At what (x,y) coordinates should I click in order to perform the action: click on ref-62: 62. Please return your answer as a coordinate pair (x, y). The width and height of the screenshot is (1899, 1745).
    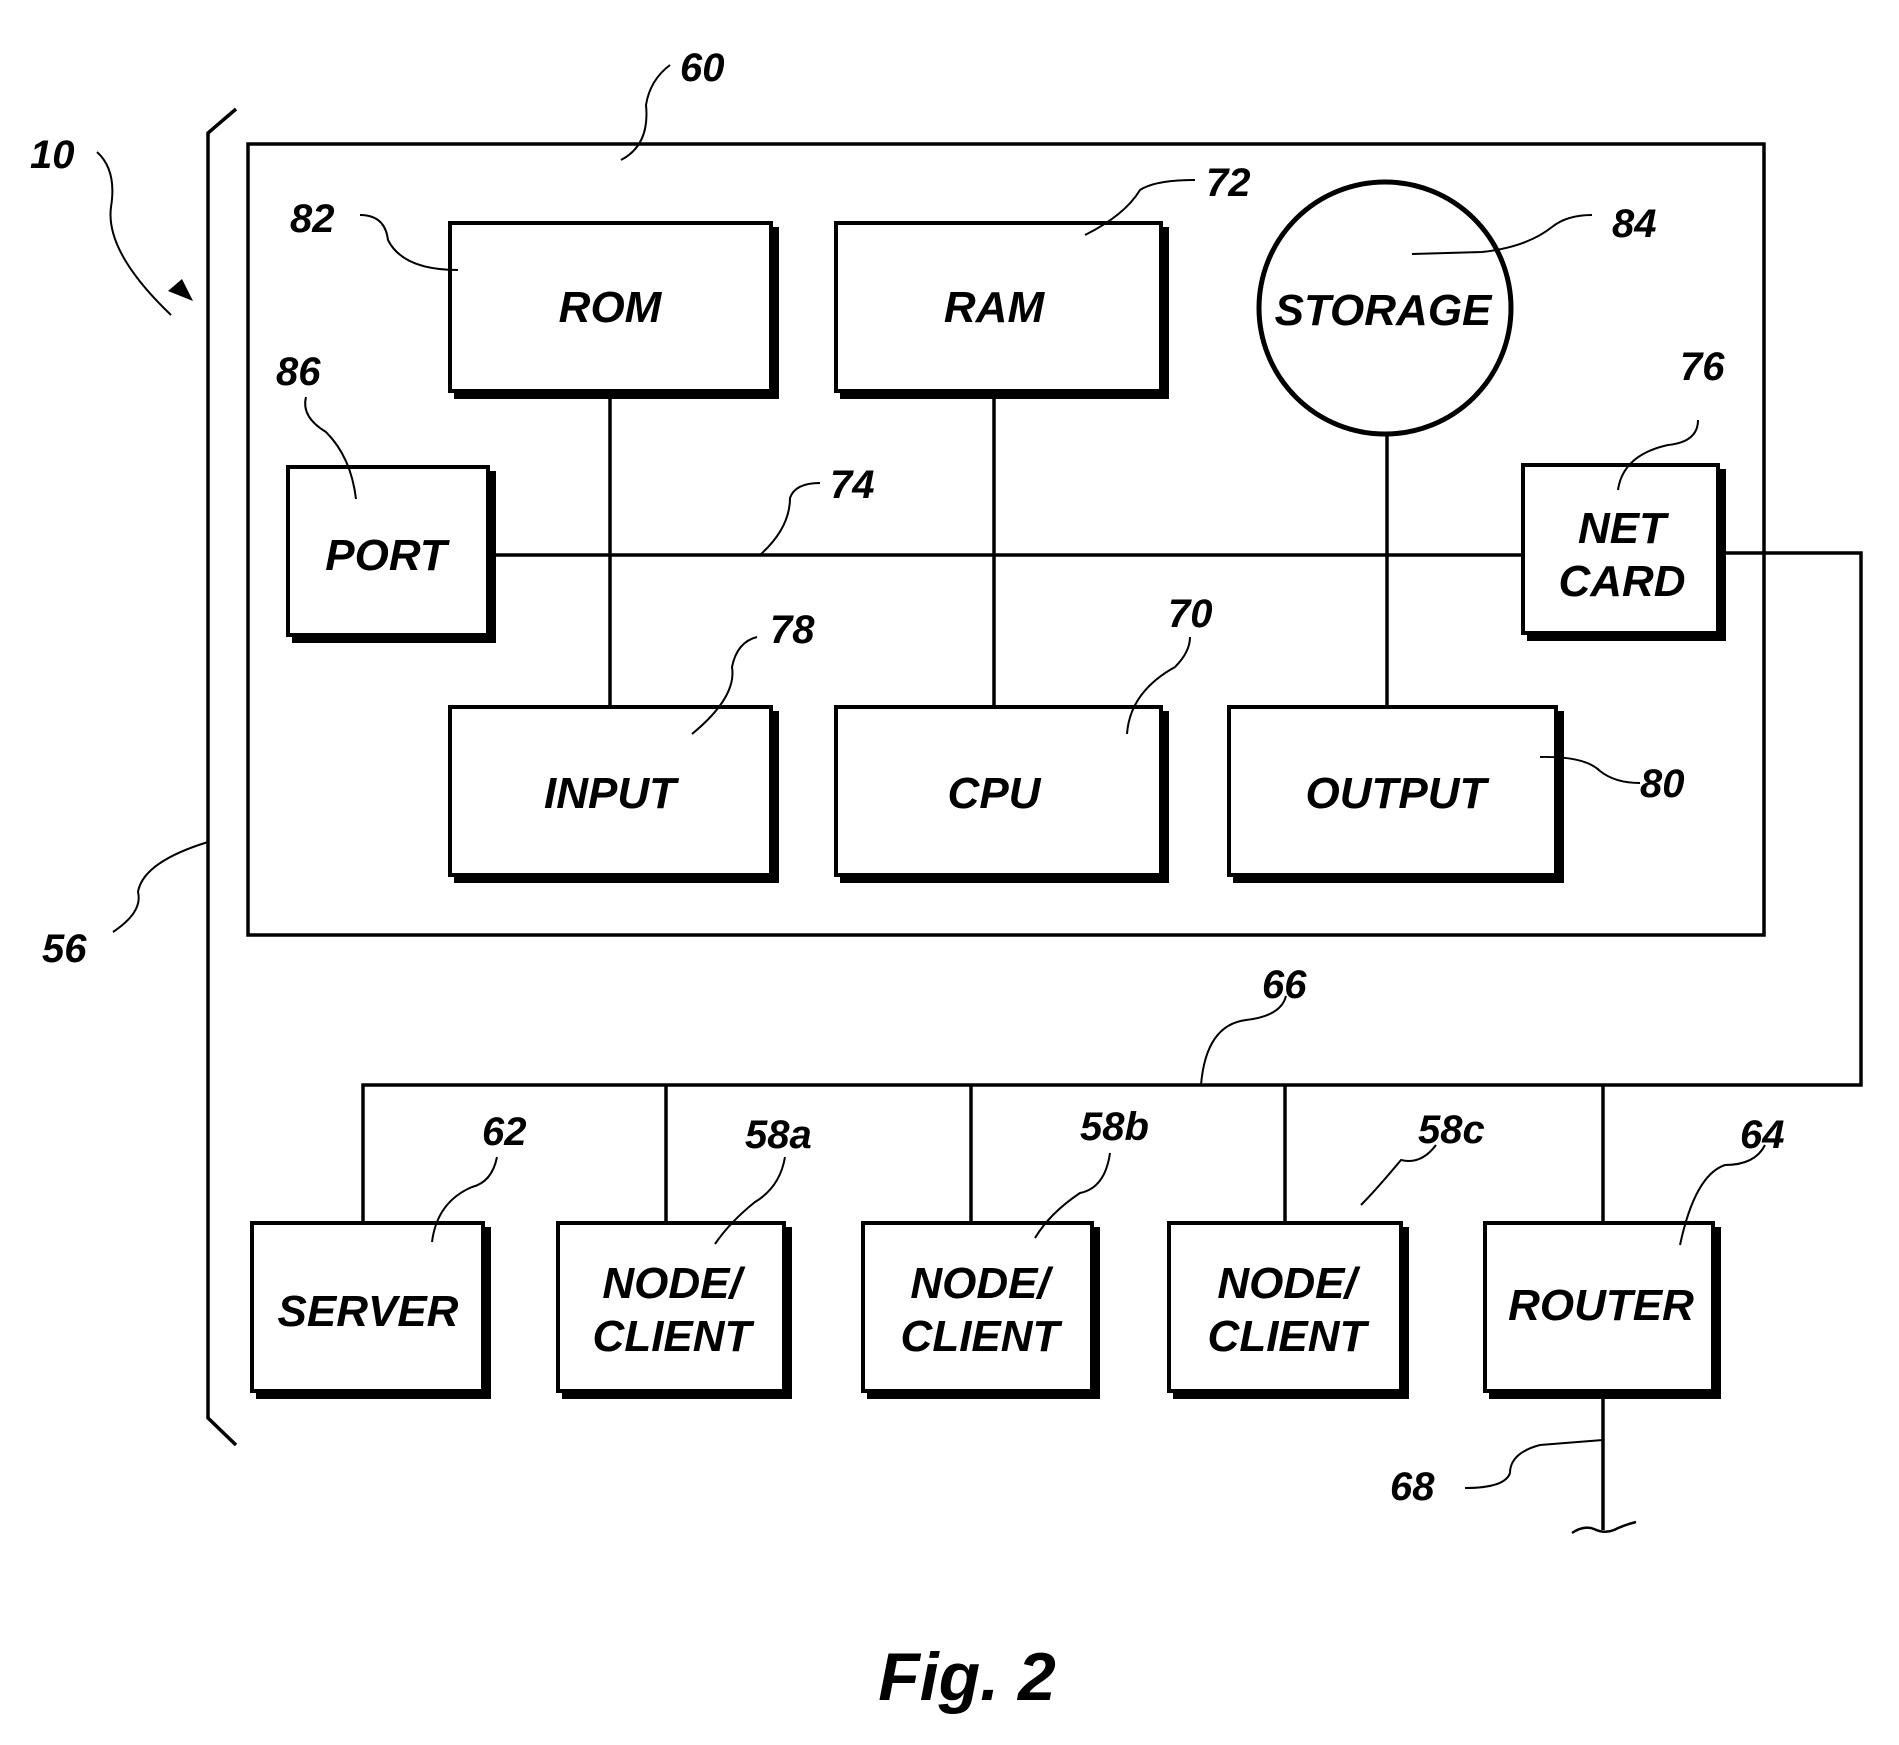
    Looking at the image, I should click on (504, 1132).